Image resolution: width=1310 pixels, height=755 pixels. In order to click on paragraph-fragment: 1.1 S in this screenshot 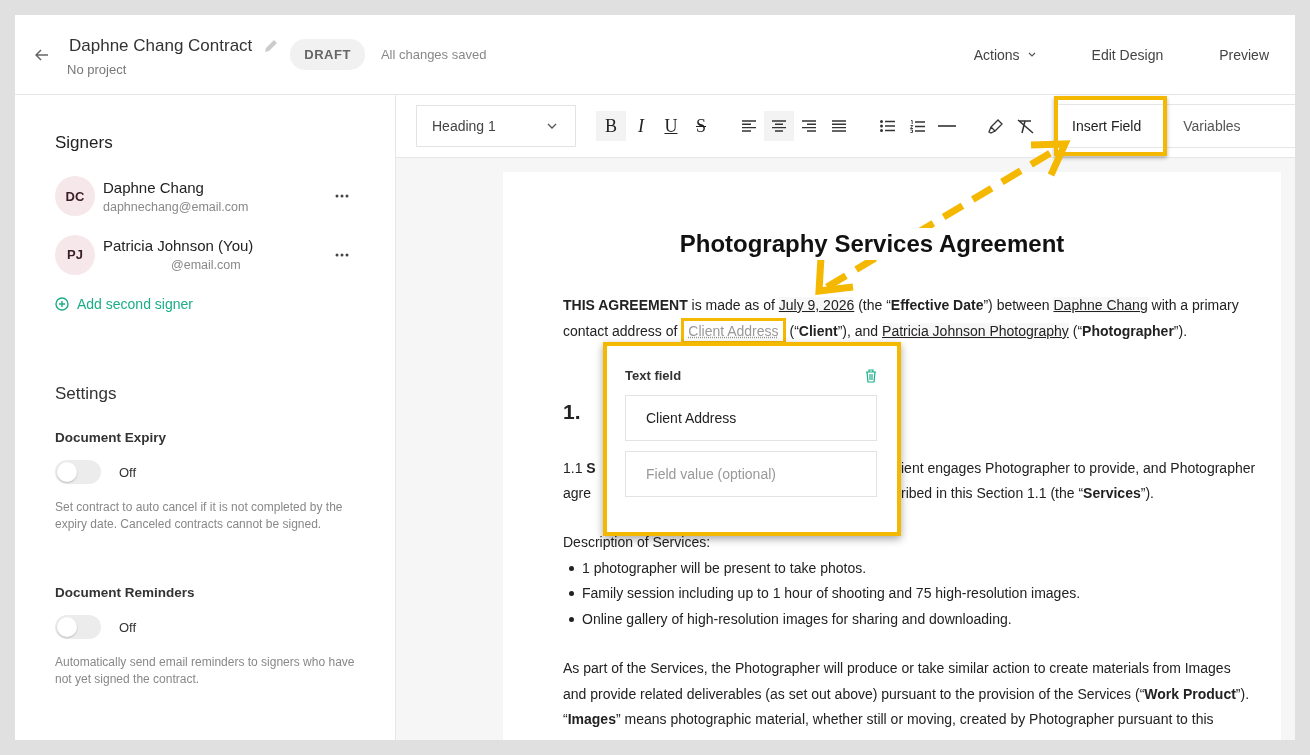, I will do `click(580, 468)`.